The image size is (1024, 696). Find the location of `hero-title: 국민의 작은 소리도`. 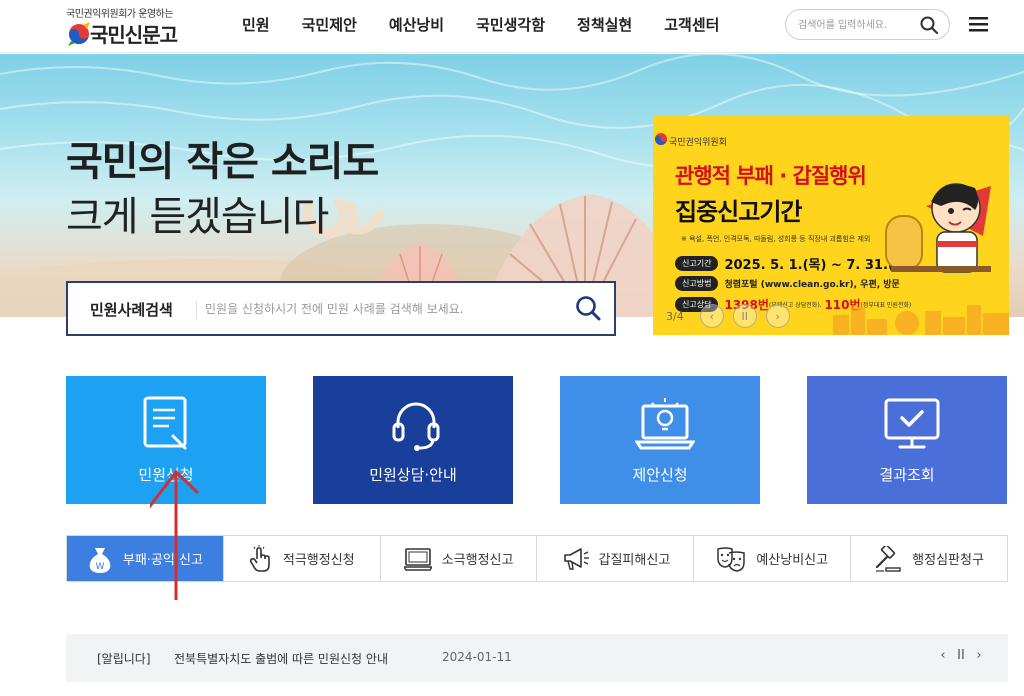

hero-title: 국민의 작은 소리도 is located at coordinates (222, 162).